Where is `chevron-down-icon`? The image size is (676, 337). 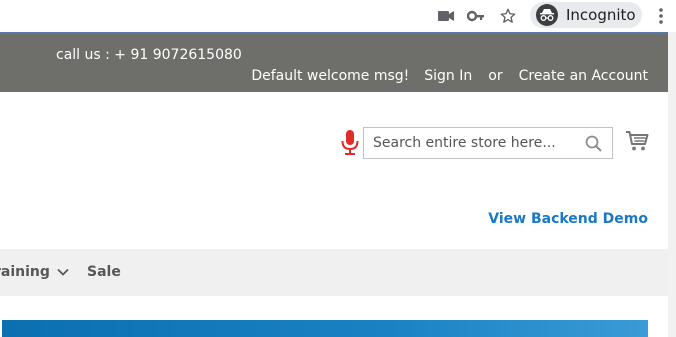 chevron-down-icon is located at coordinates (63, 272).